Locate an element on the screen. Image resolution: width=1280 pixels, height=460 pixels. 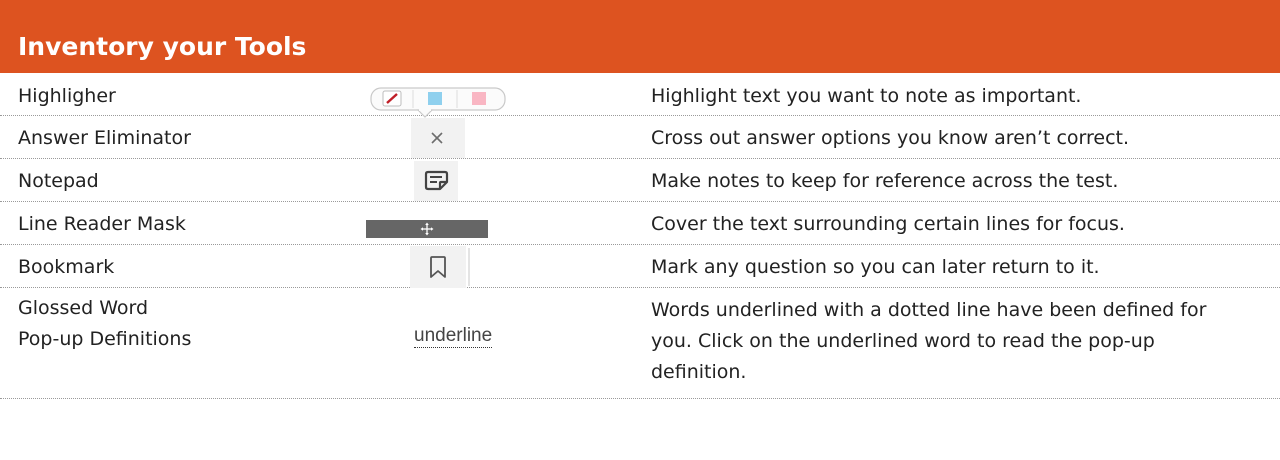
tool-name: Answer Eliminator is located at coordinates (104, 138).